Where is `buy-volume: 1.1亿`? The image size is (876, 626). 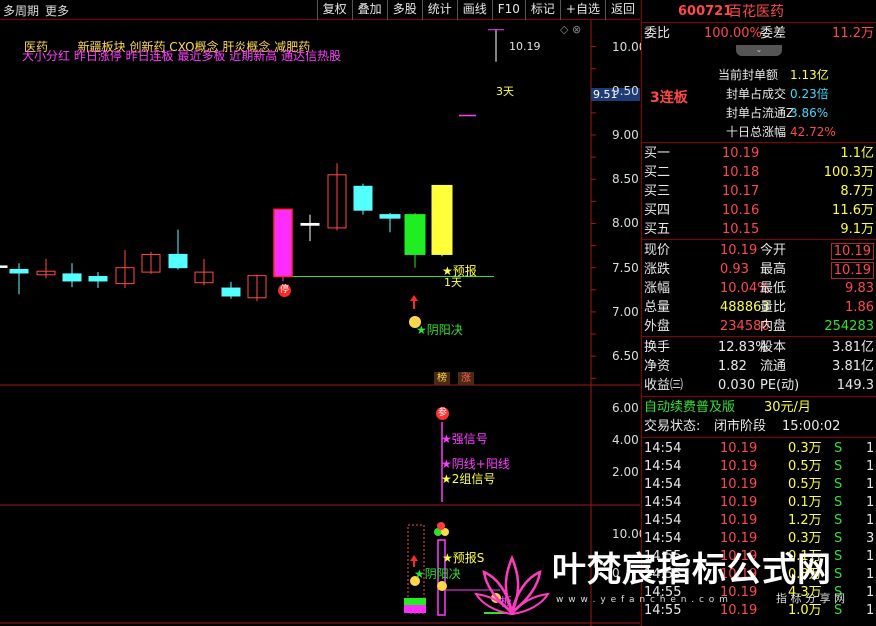 buy-volume: 1.1亿 is located at coordinates (857, 153).